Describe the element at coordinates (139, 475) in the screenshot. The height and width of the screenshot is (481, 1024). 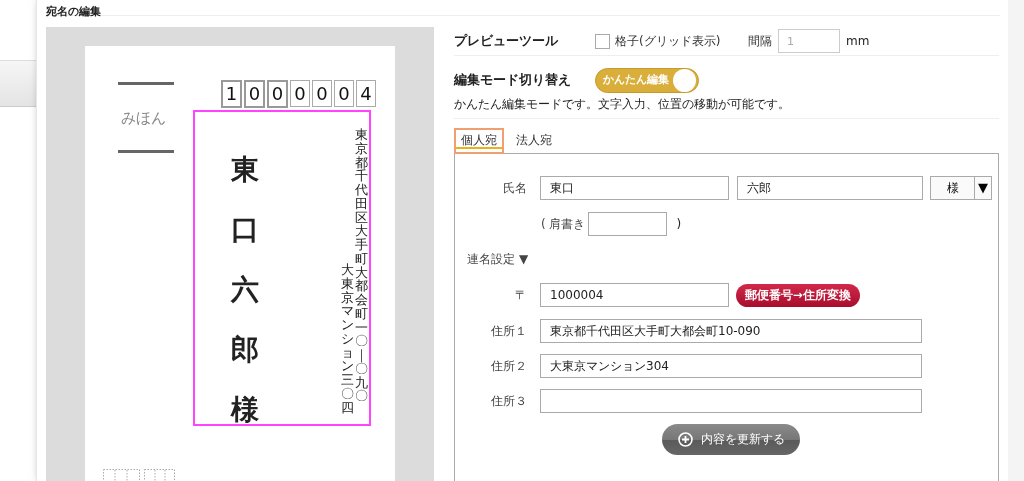
I see `sender-postal-boxes-icon` at that location.